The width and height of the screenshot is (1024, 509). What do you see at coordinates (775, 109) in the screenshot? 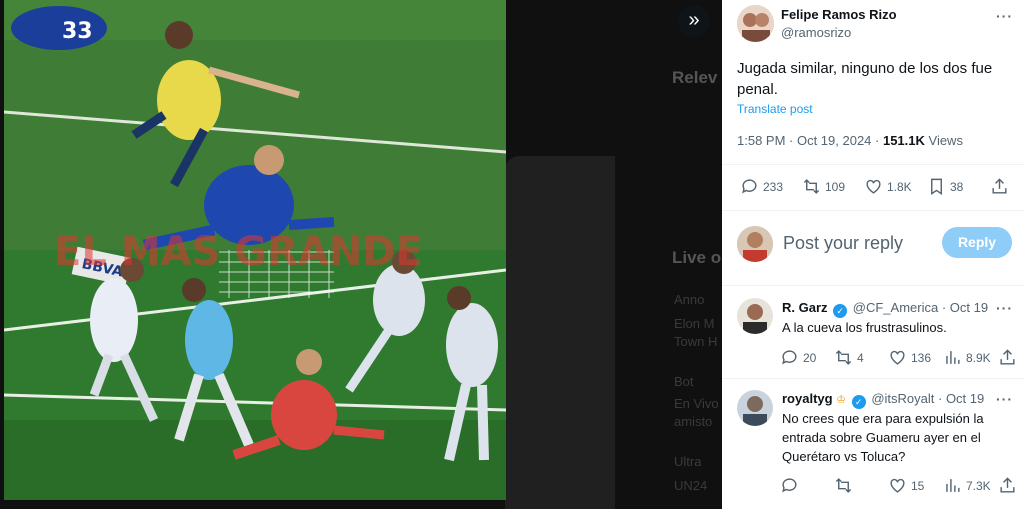
I see `translate-post-link: Translate post` at bounding box center [775, 109].